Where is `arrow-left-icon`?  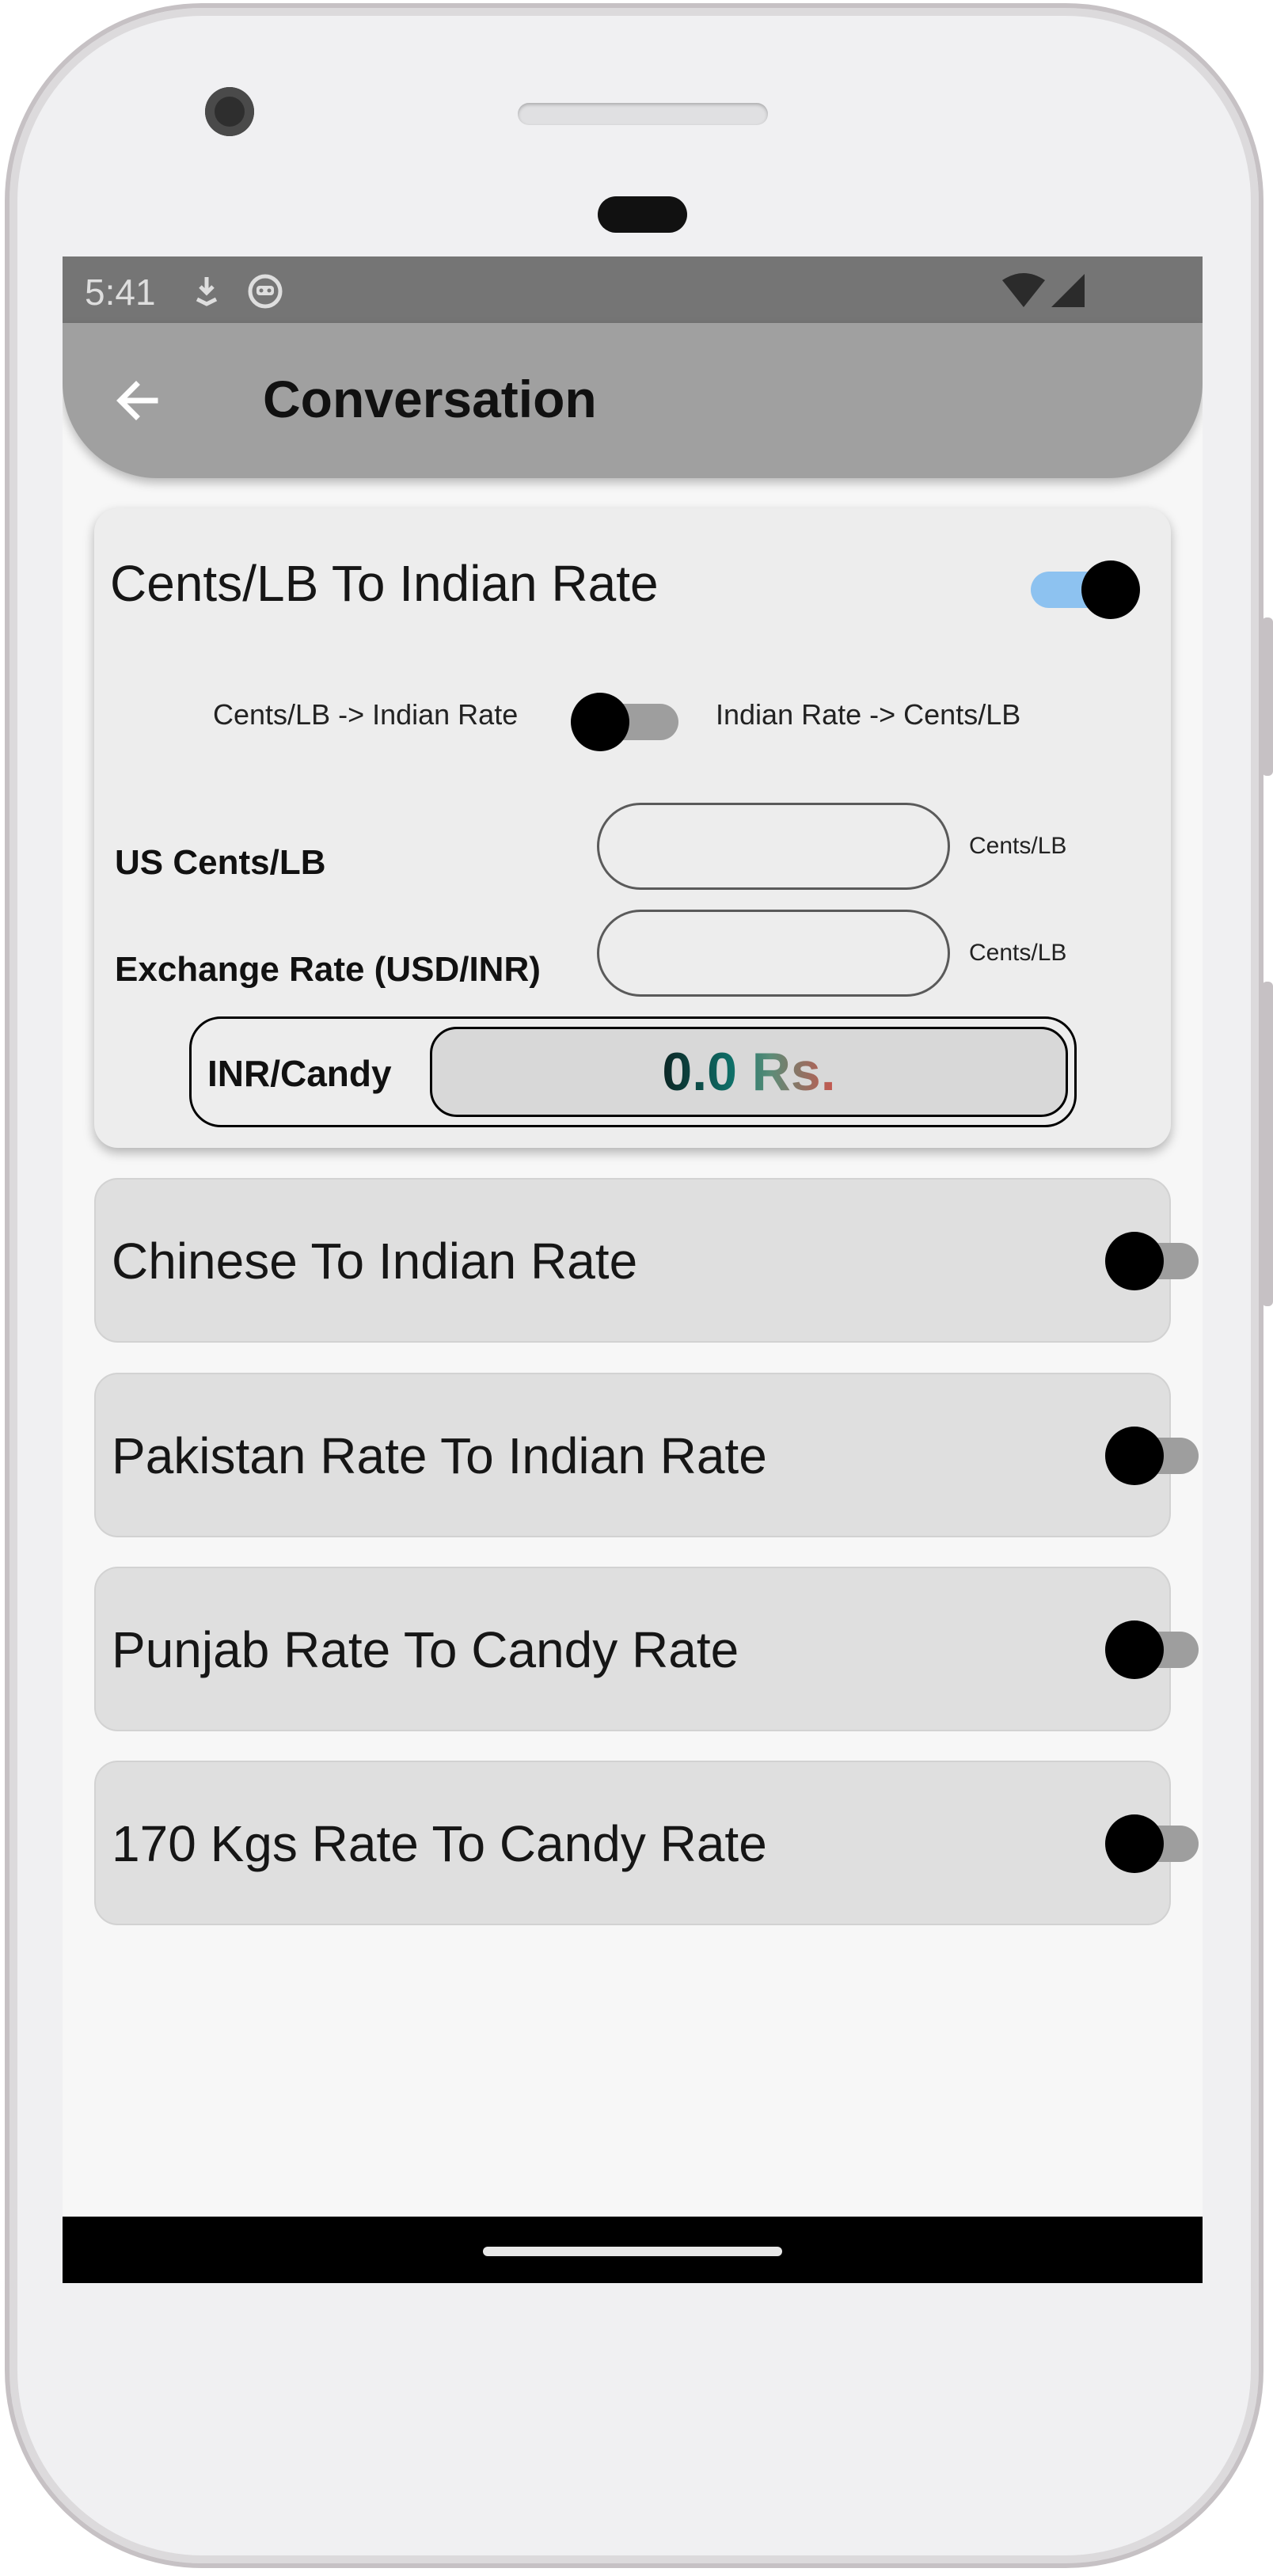 arrow-left-icon is located at coordinates (137, 400).